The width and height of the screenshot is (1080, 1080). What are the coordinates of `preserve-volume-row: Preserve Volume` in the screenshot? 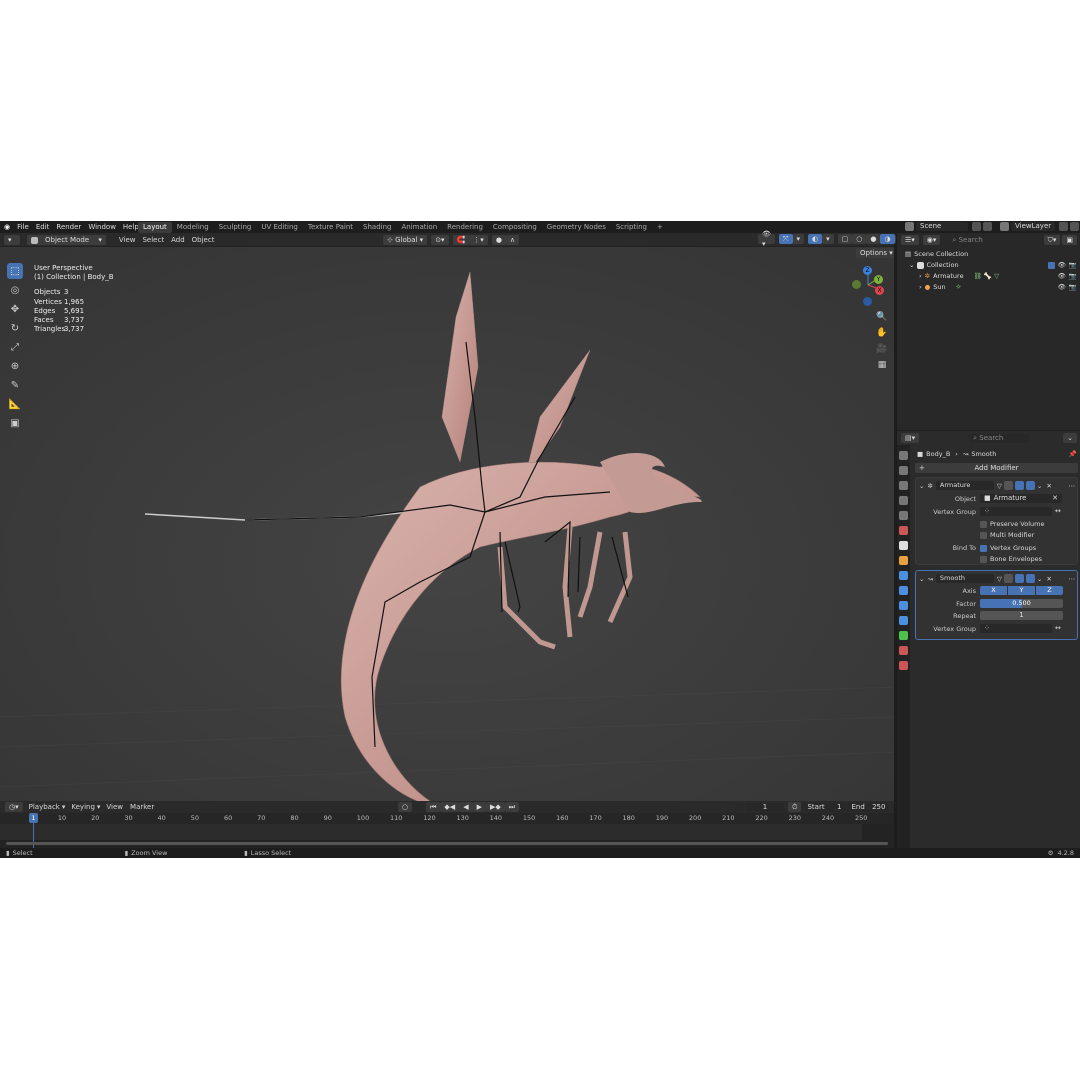 It's located at (1012, 524).